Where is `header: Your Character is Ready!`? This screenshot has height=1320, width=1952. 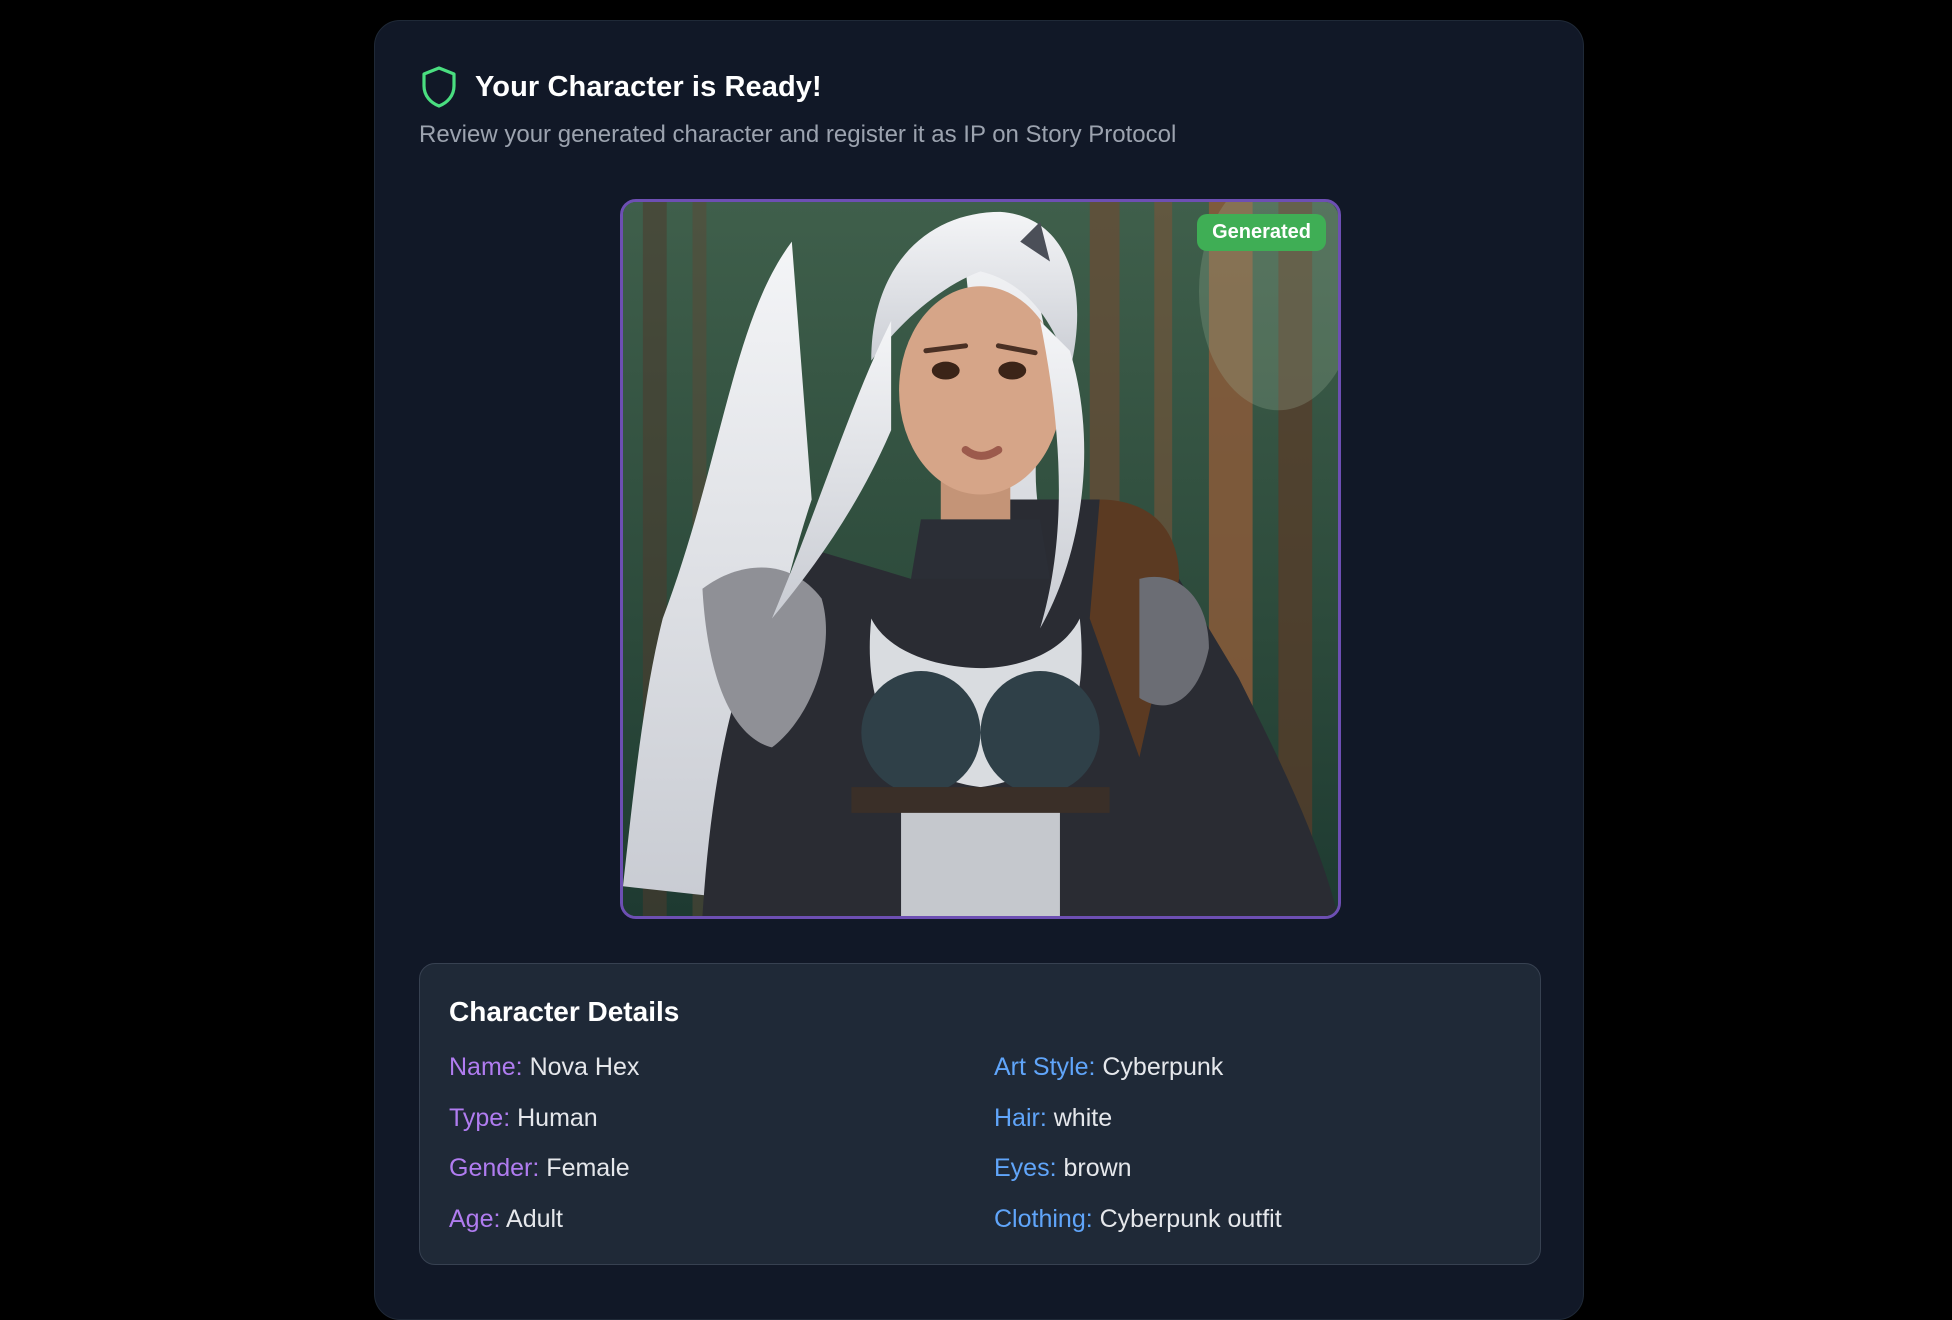 header: Your Character is Ready! is located at coordinates (620, 87).